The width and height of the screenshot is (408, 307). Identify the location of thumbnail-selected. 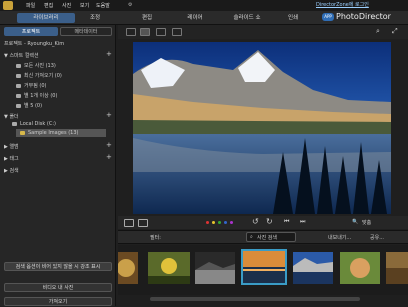
(264, 267).